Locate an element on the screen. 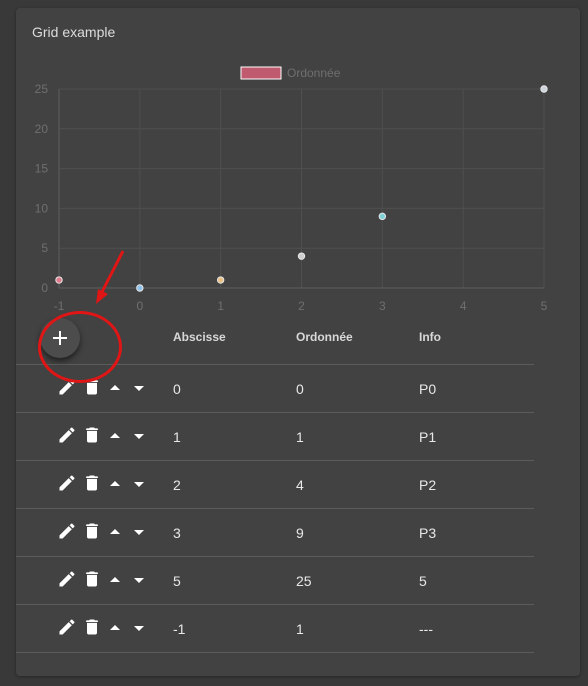 The height and width of the screenshot is (686, 588). table-row: 3 9 P3 is located at coordinates (275, 533).